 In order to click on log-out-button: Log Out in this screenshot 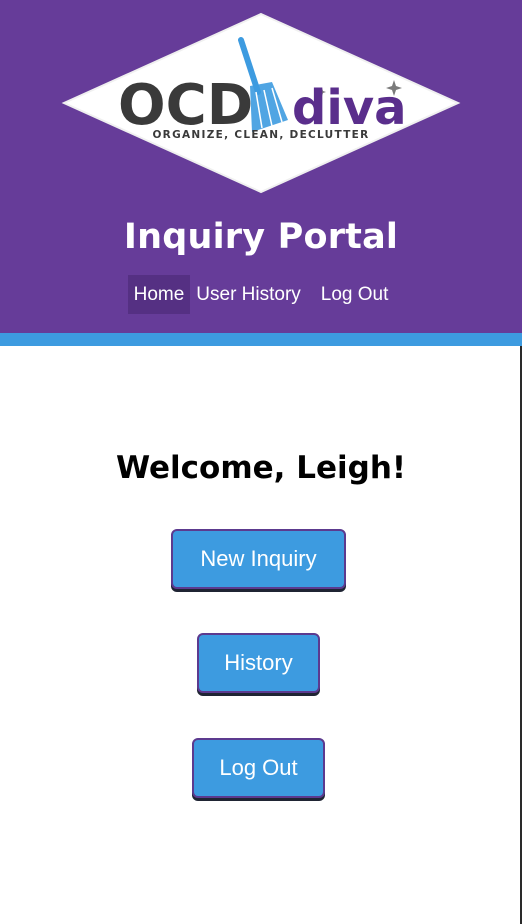, I will do `click(258, 768)`.